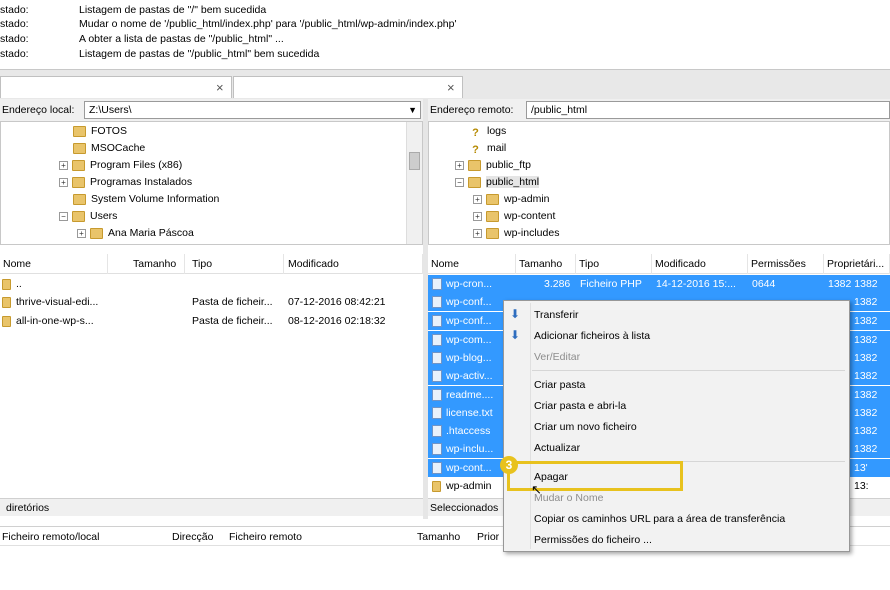  Describe the element at coordinates (559, 385) in the screenshot. I see `menu-item-create-folder: Criar pasta` at that location.